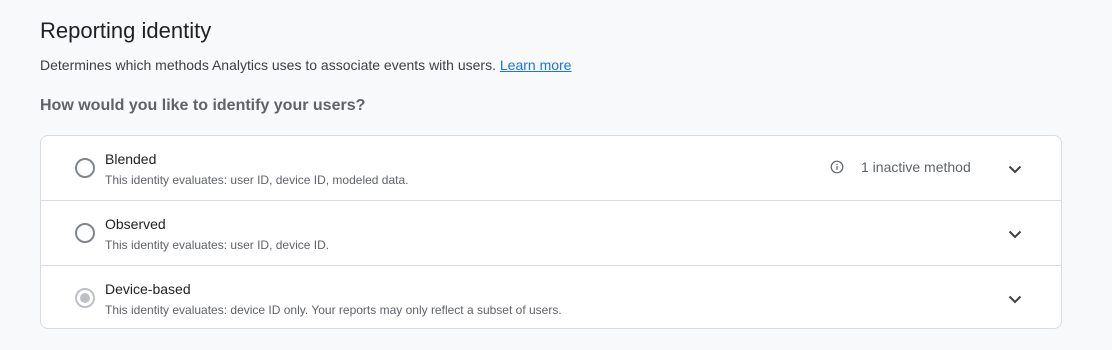 This screenshot has height=350, width=1112. I want to click on radio-blended, so click(85, 168).